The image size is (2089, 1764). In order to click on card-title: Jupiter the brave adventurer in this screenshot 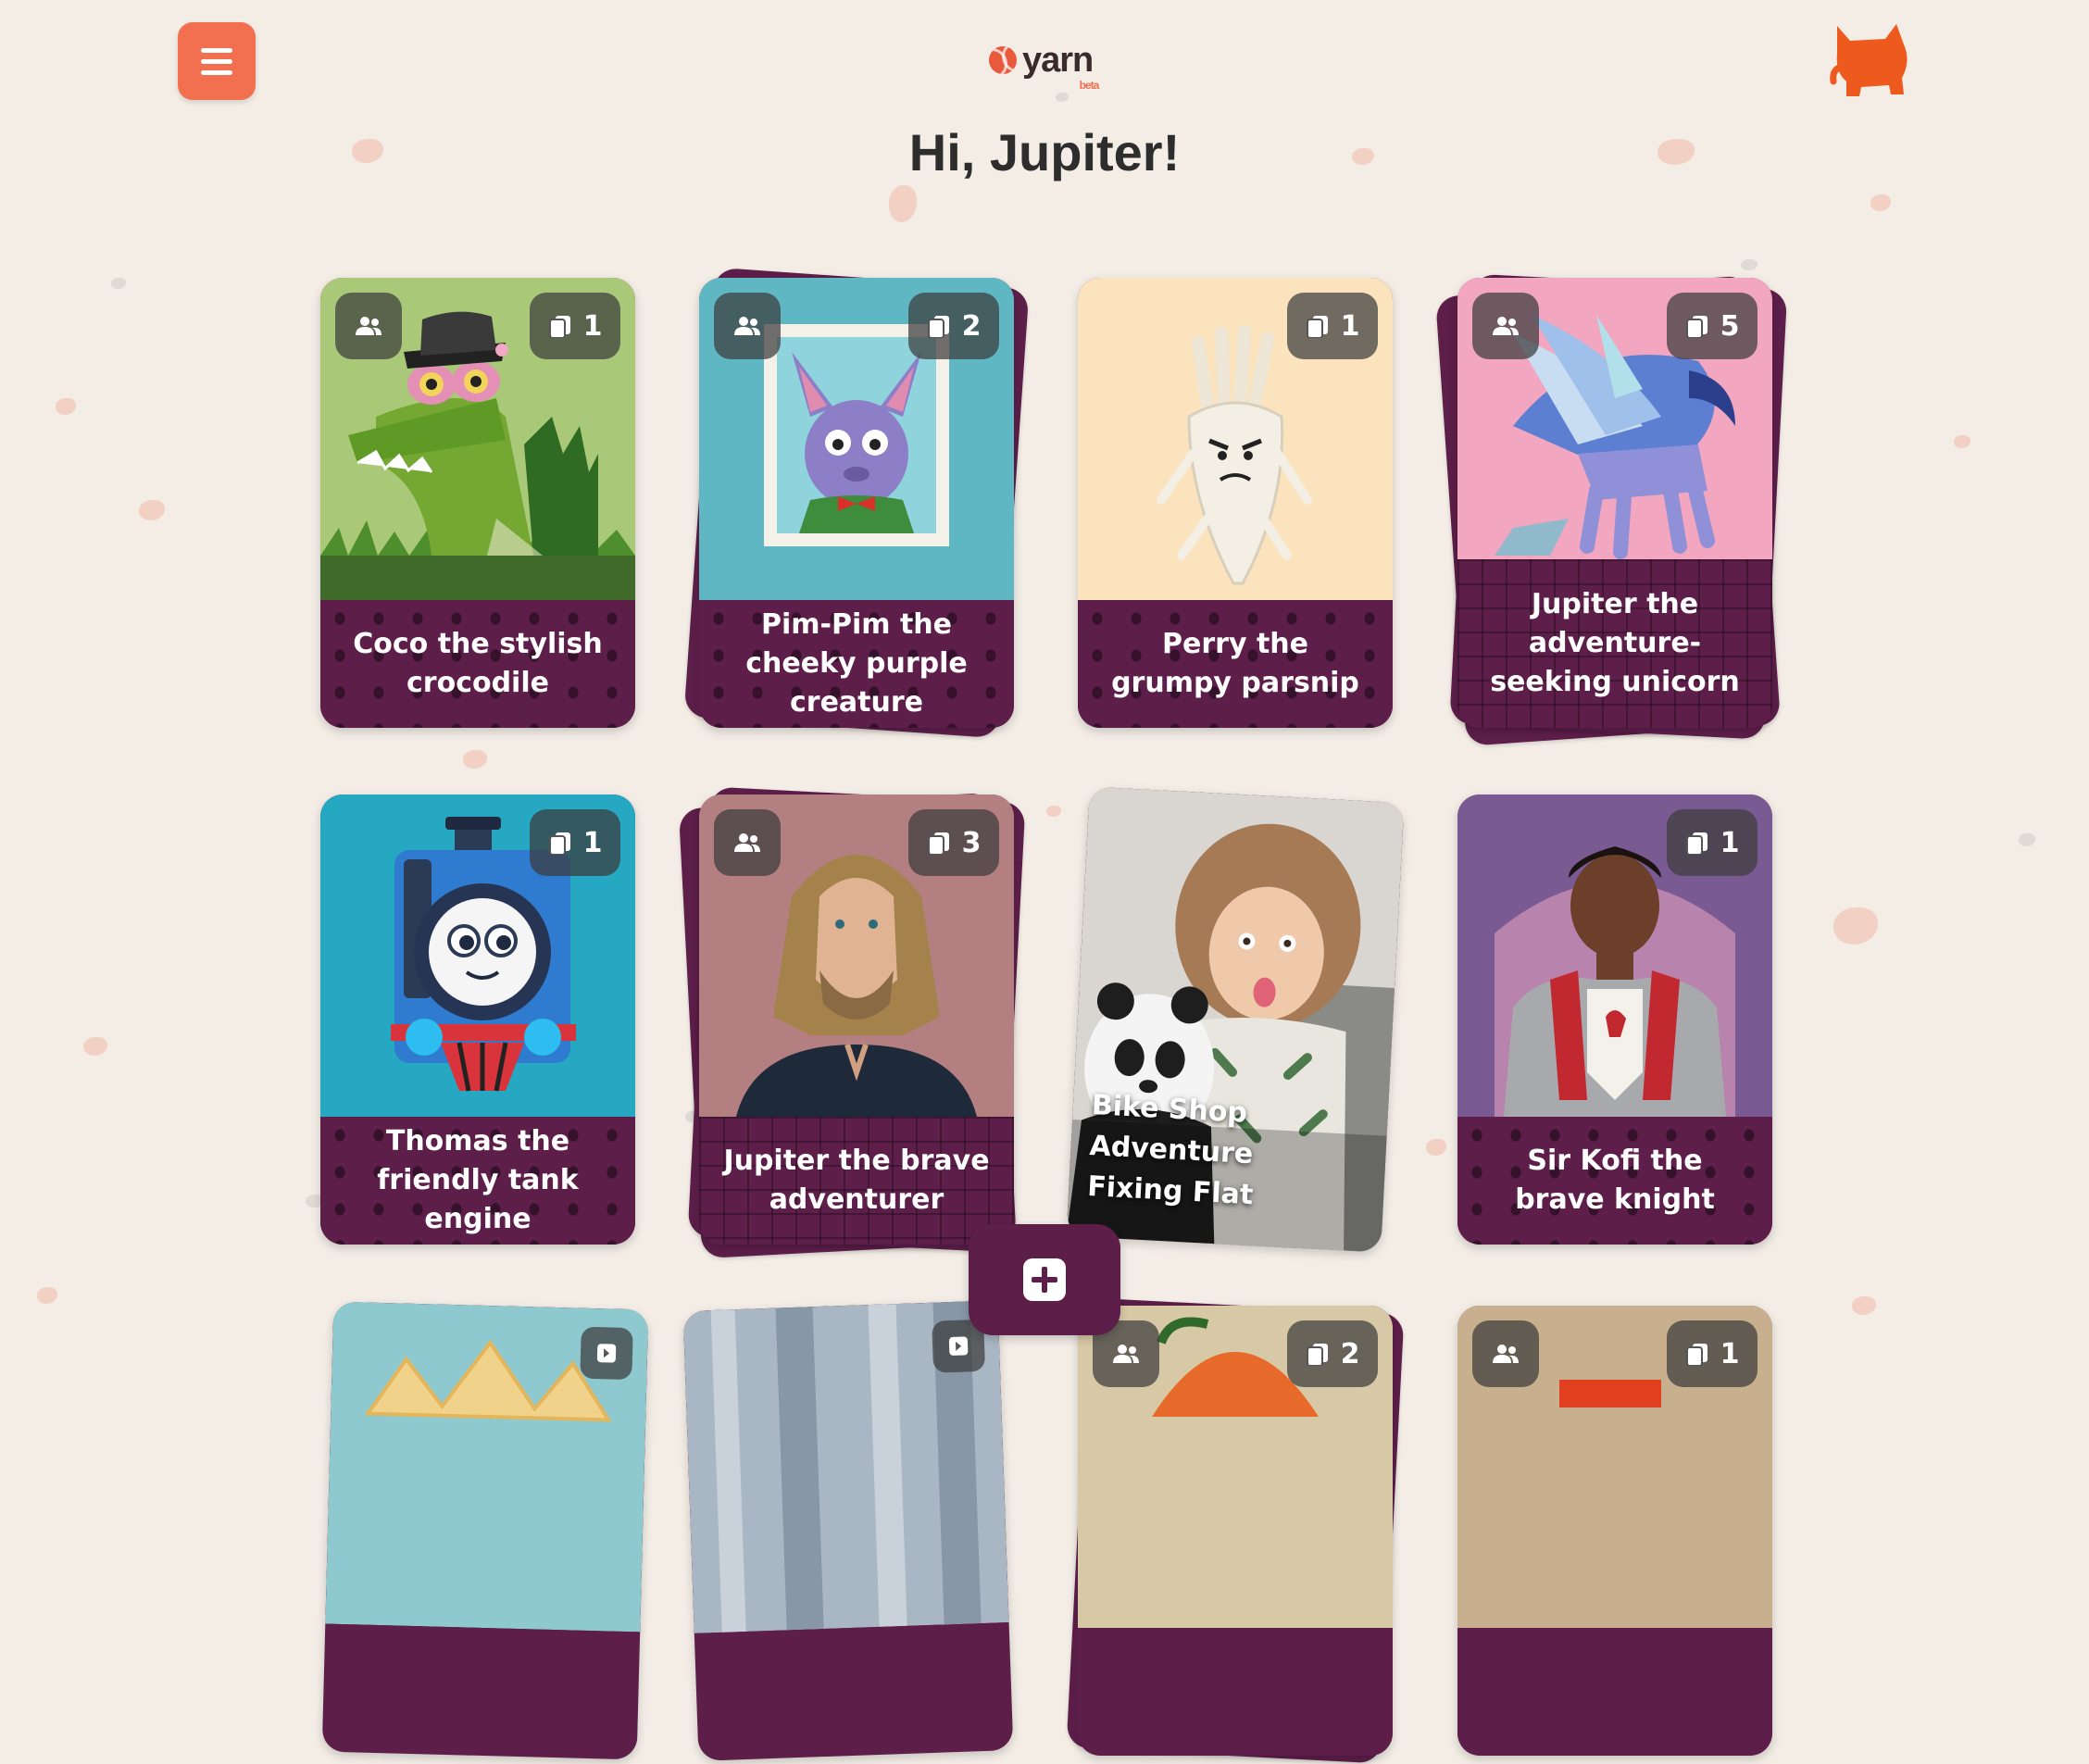, I will do `click(857, 1181)`.